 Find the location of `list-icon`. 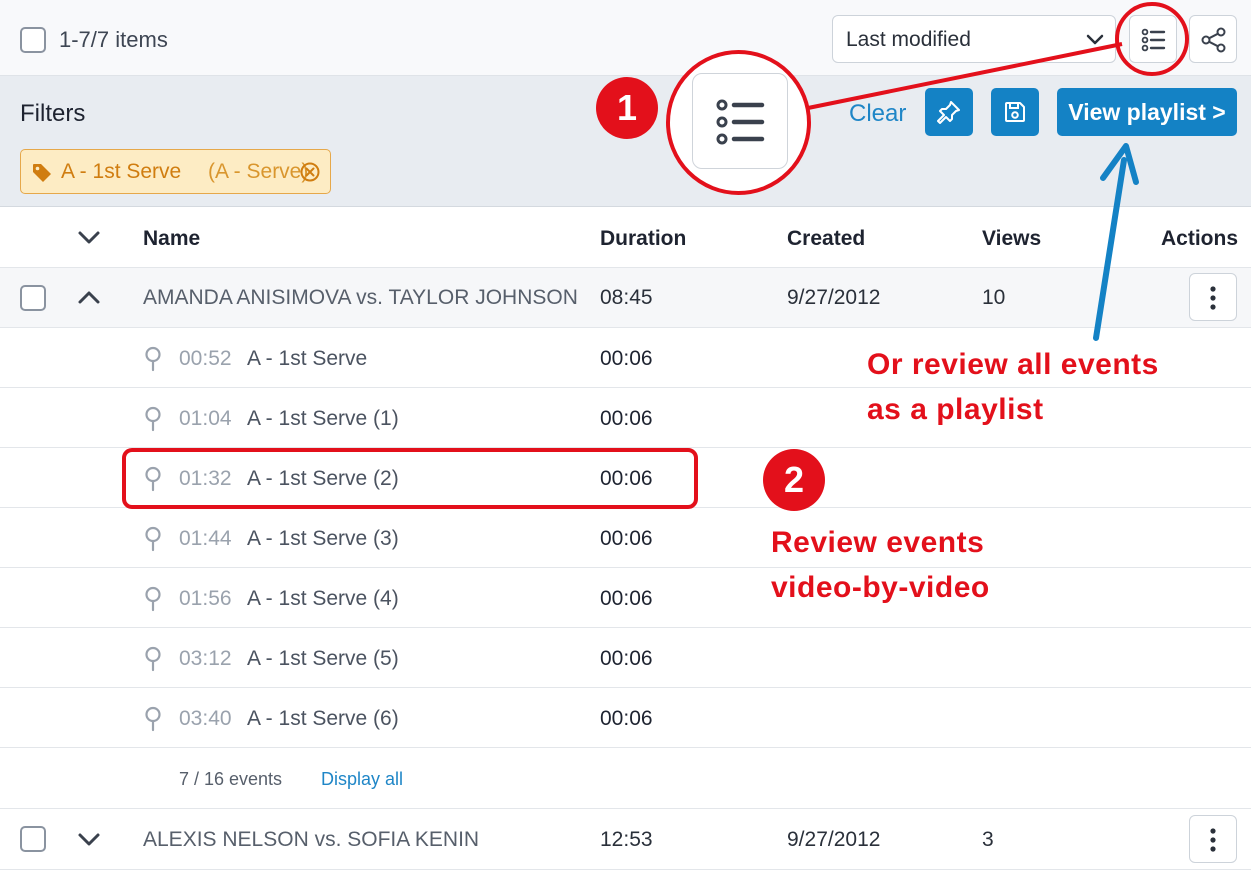

list-icon is located at coordinates (741, 122).